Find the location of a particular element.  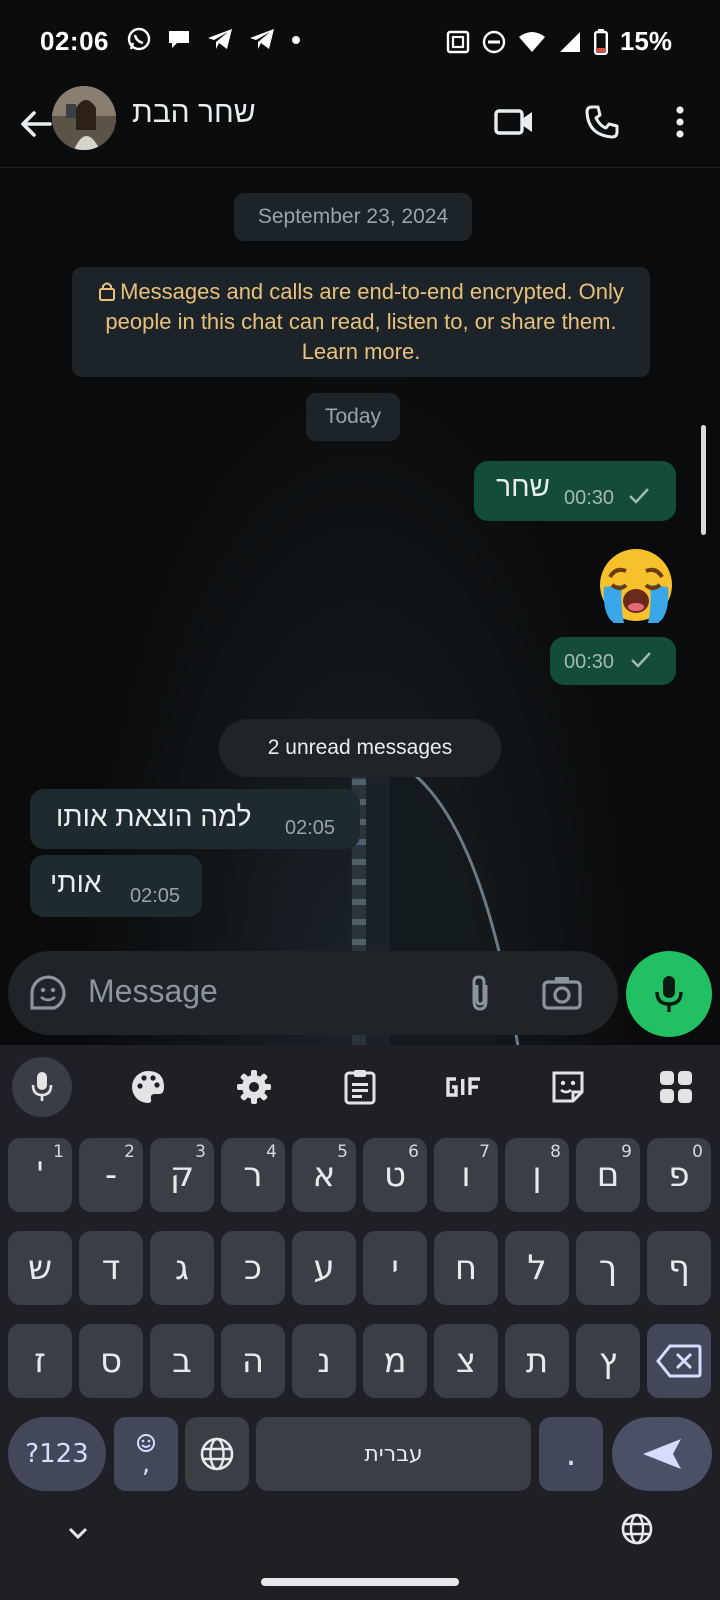

key: ש is located at coordinates (40, 1268).